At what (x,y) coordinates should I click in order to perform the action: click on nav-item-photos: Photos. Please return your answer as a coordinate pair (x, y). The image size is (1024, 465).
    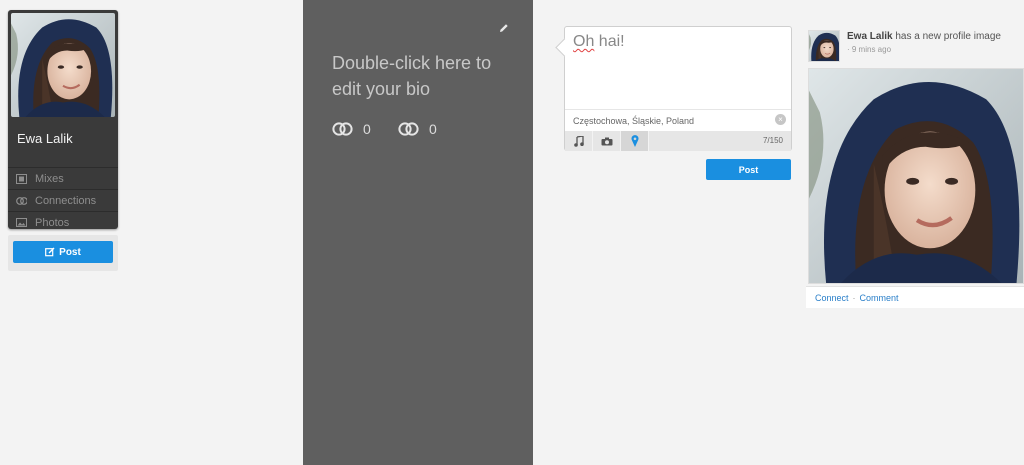
    Looking at the image, I should click on (63, 220).